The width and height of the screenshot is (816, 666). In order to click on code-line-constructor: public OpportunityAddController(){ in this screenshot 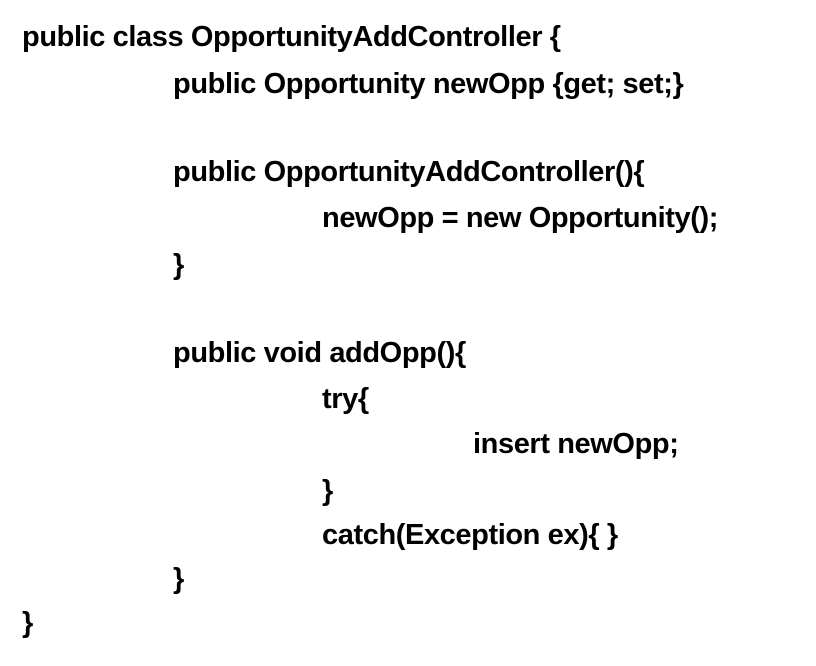, I will do `click(409, 172)`.